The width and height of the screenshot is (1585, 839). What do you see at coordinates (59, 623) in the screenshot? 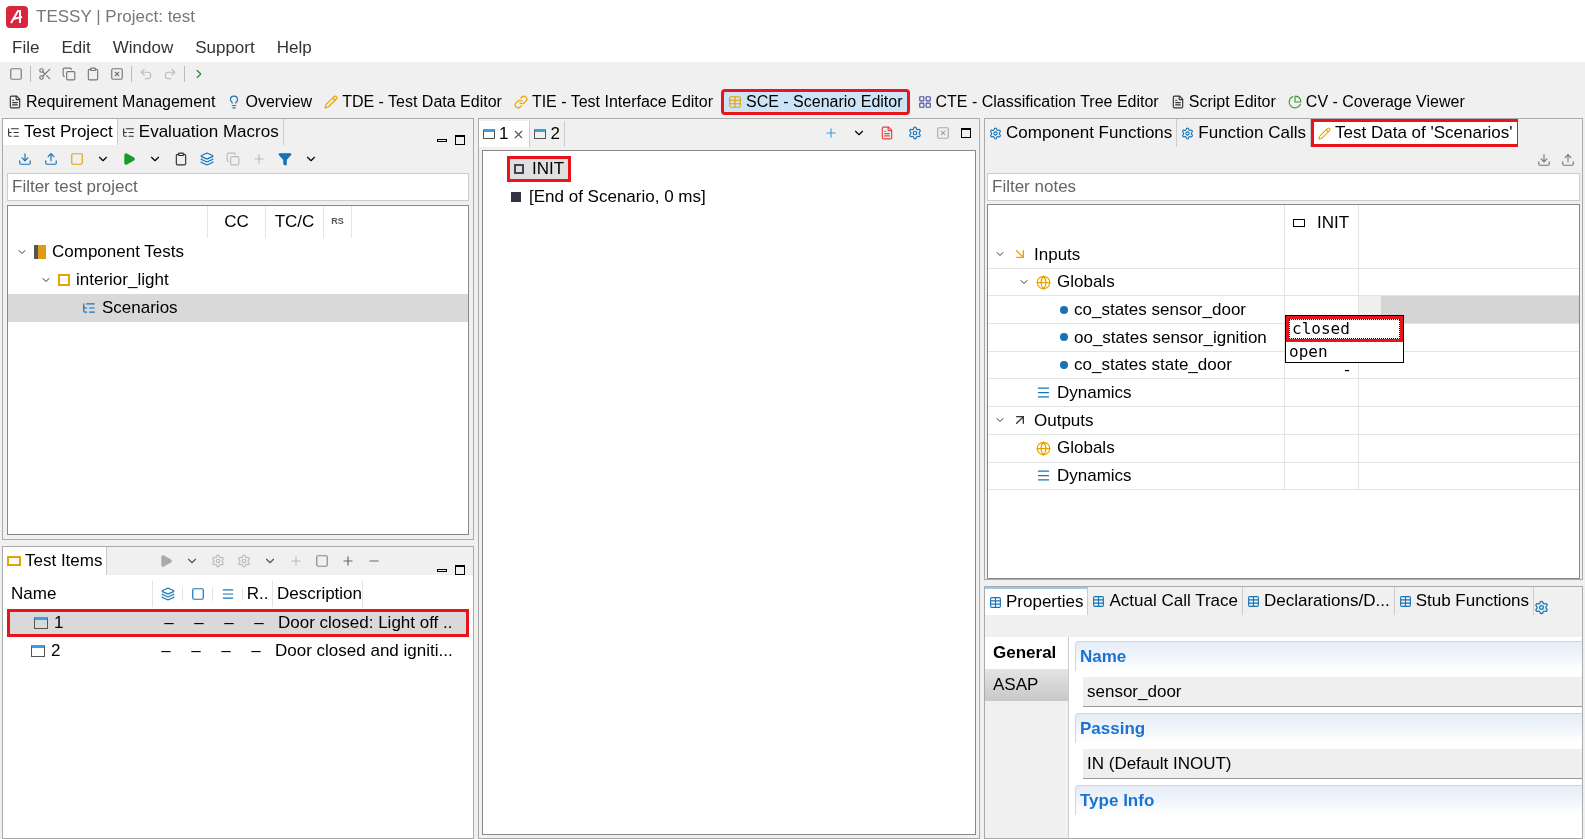
I see `item-name: 1` at bounding box center [59, 623].